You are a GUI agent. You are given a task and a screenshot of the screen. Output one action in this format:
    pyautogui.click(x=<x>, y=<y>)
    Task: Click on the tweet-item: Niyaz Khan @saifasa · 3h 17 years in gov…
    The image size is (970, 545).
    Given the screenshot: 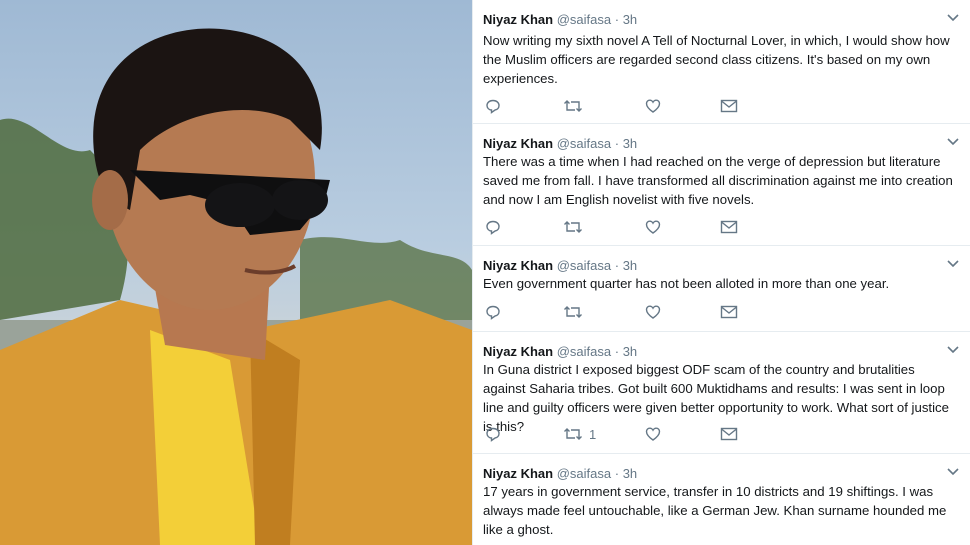 What is the action you would take?
    pyautogui.click(x=721, y=499)
    